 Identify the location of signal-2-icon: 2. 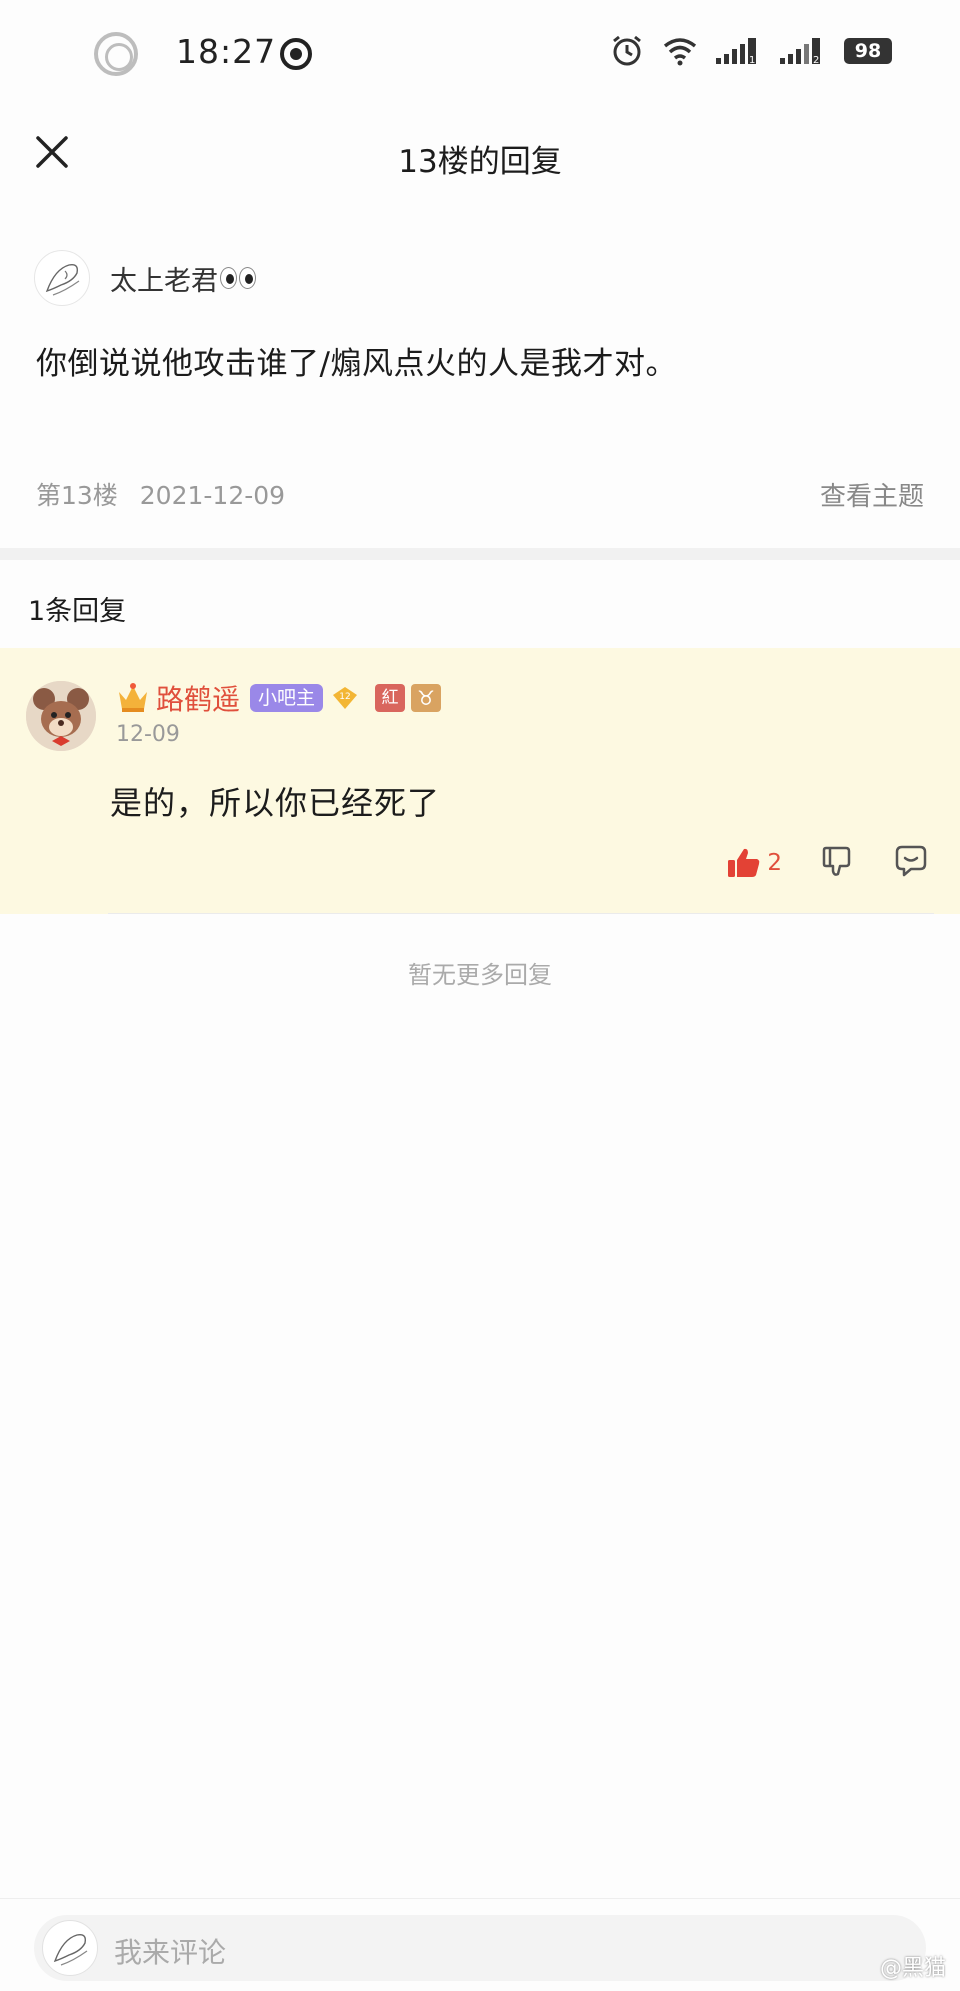
(800, 52).